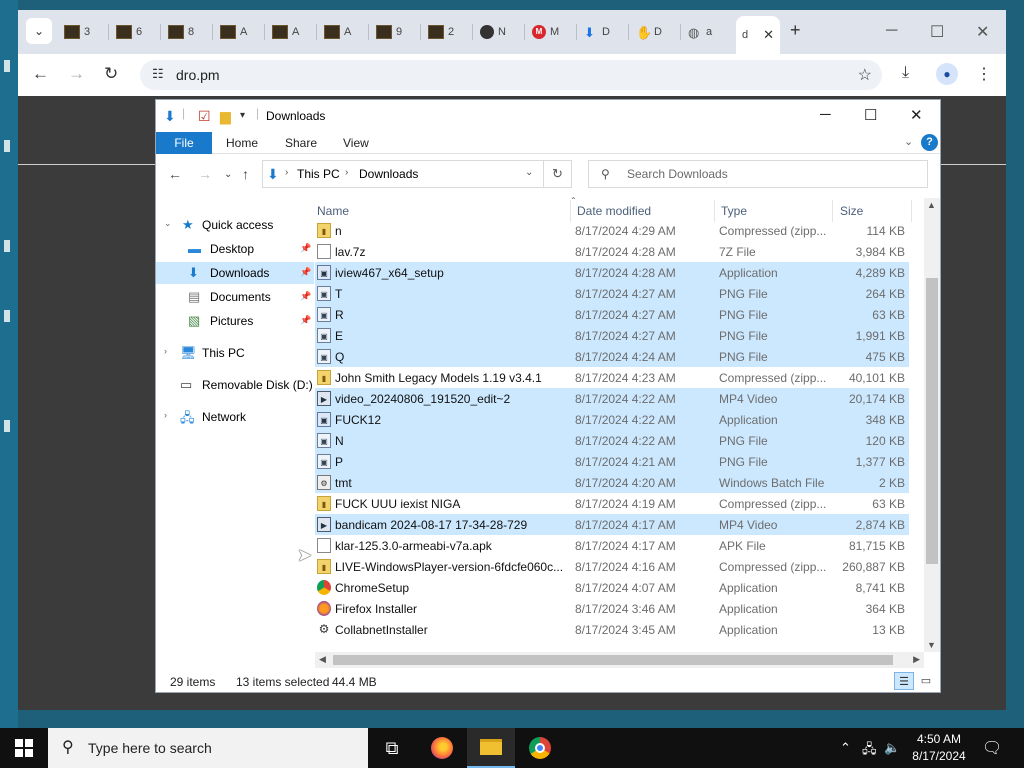 The height and width of the screenshot is (768, 1024). What do you see at coordinates (235, 321) in the screenshot?
I see `nav-pictures: ▧ Pictures 📌` at bounding box center [235, 321].